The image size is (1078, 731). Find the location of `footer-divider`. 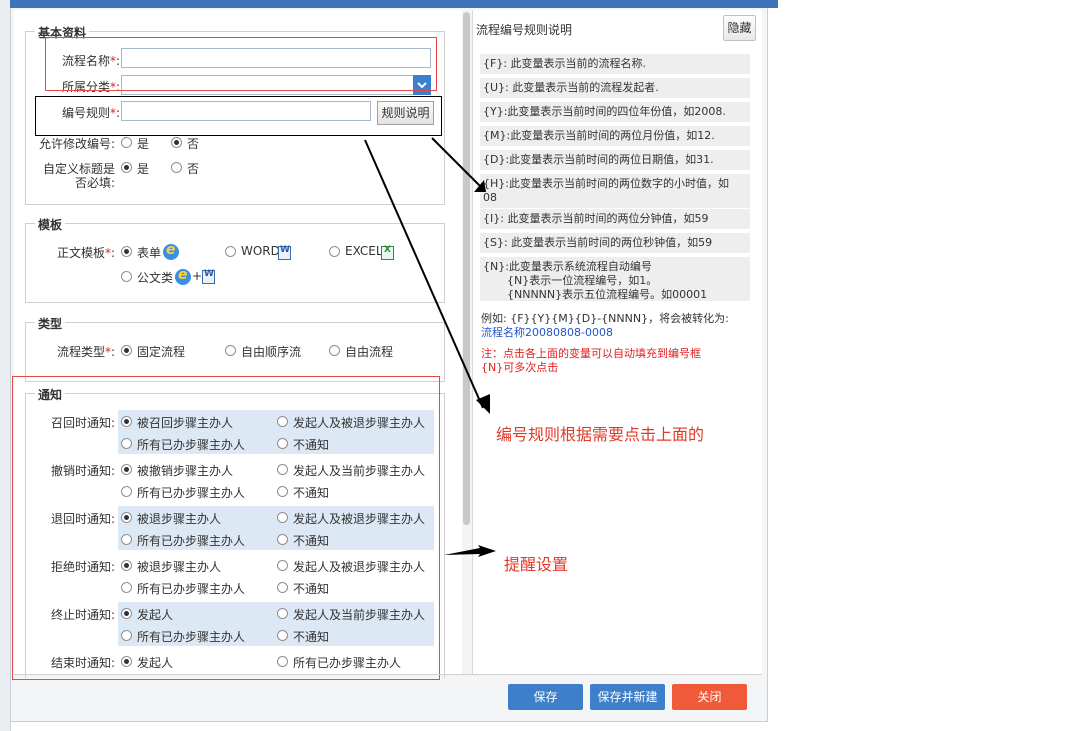

footer-divider is located at coordinates (388, 674).